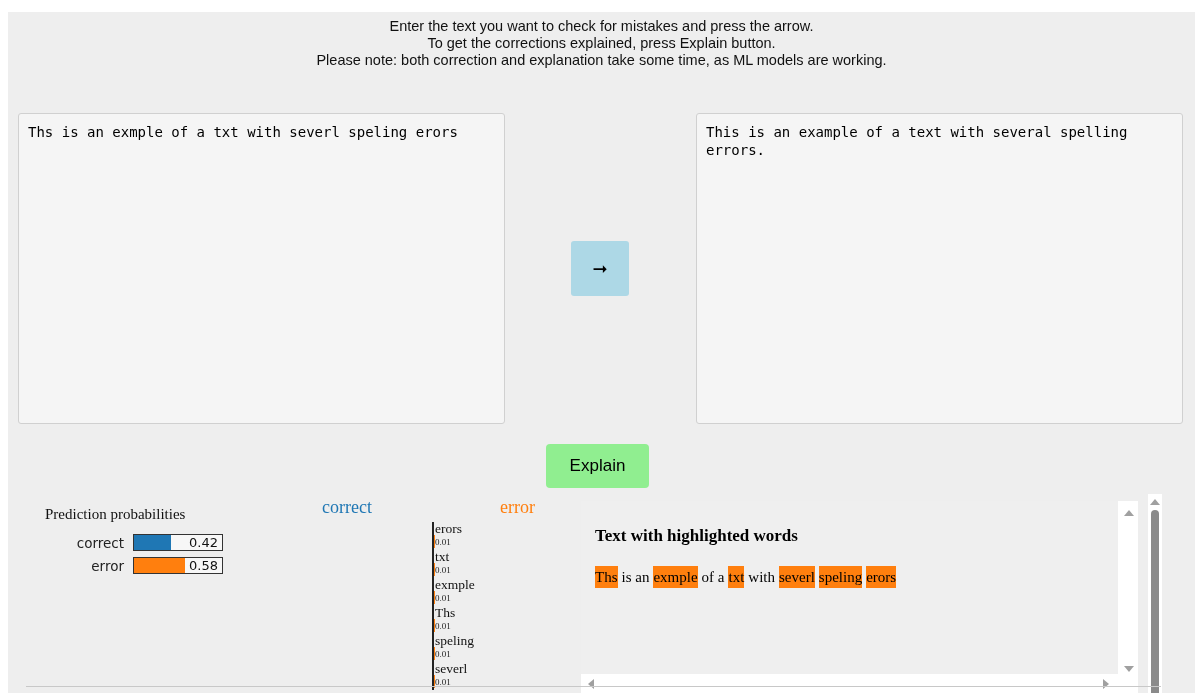  What do you see at coordinates (347, 507) in the screenshot?
I see `class-heading: correct` at bounding box center [347, 507].